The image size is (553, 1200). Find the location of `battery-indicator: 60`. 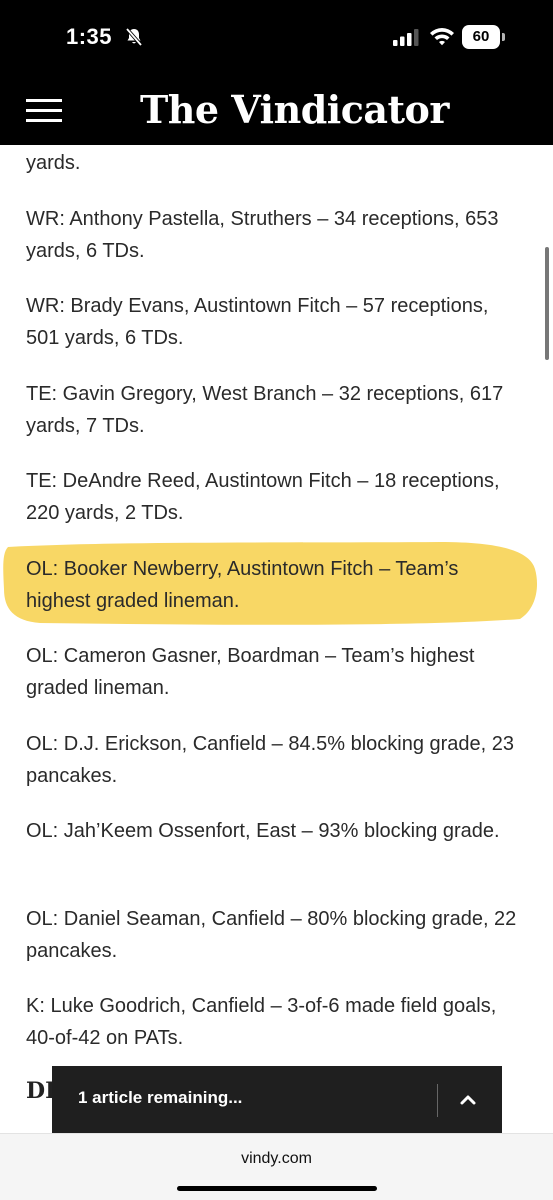

battery-indicator: 60 is located at coordinates (484, 37).